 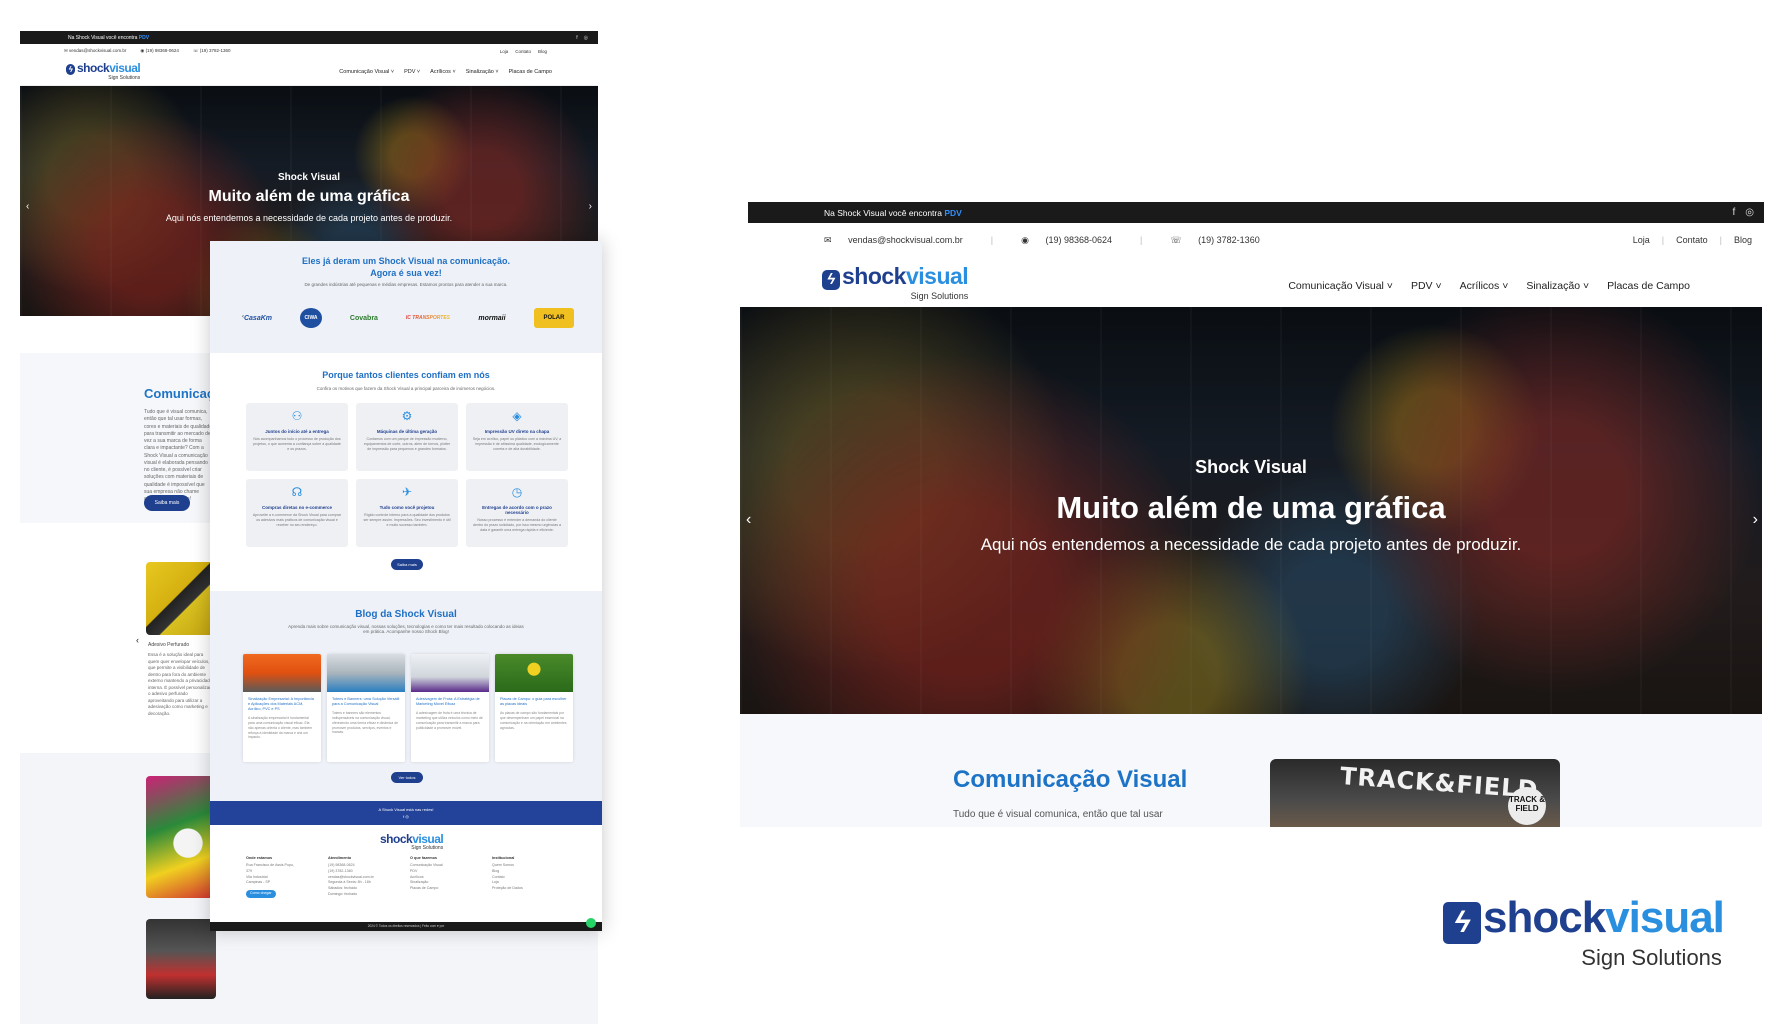 What do you see at coordinates (137, 640) in the screenshot?
I see `carousel-prev-icon: ‹` at bounding box center [137, 640].